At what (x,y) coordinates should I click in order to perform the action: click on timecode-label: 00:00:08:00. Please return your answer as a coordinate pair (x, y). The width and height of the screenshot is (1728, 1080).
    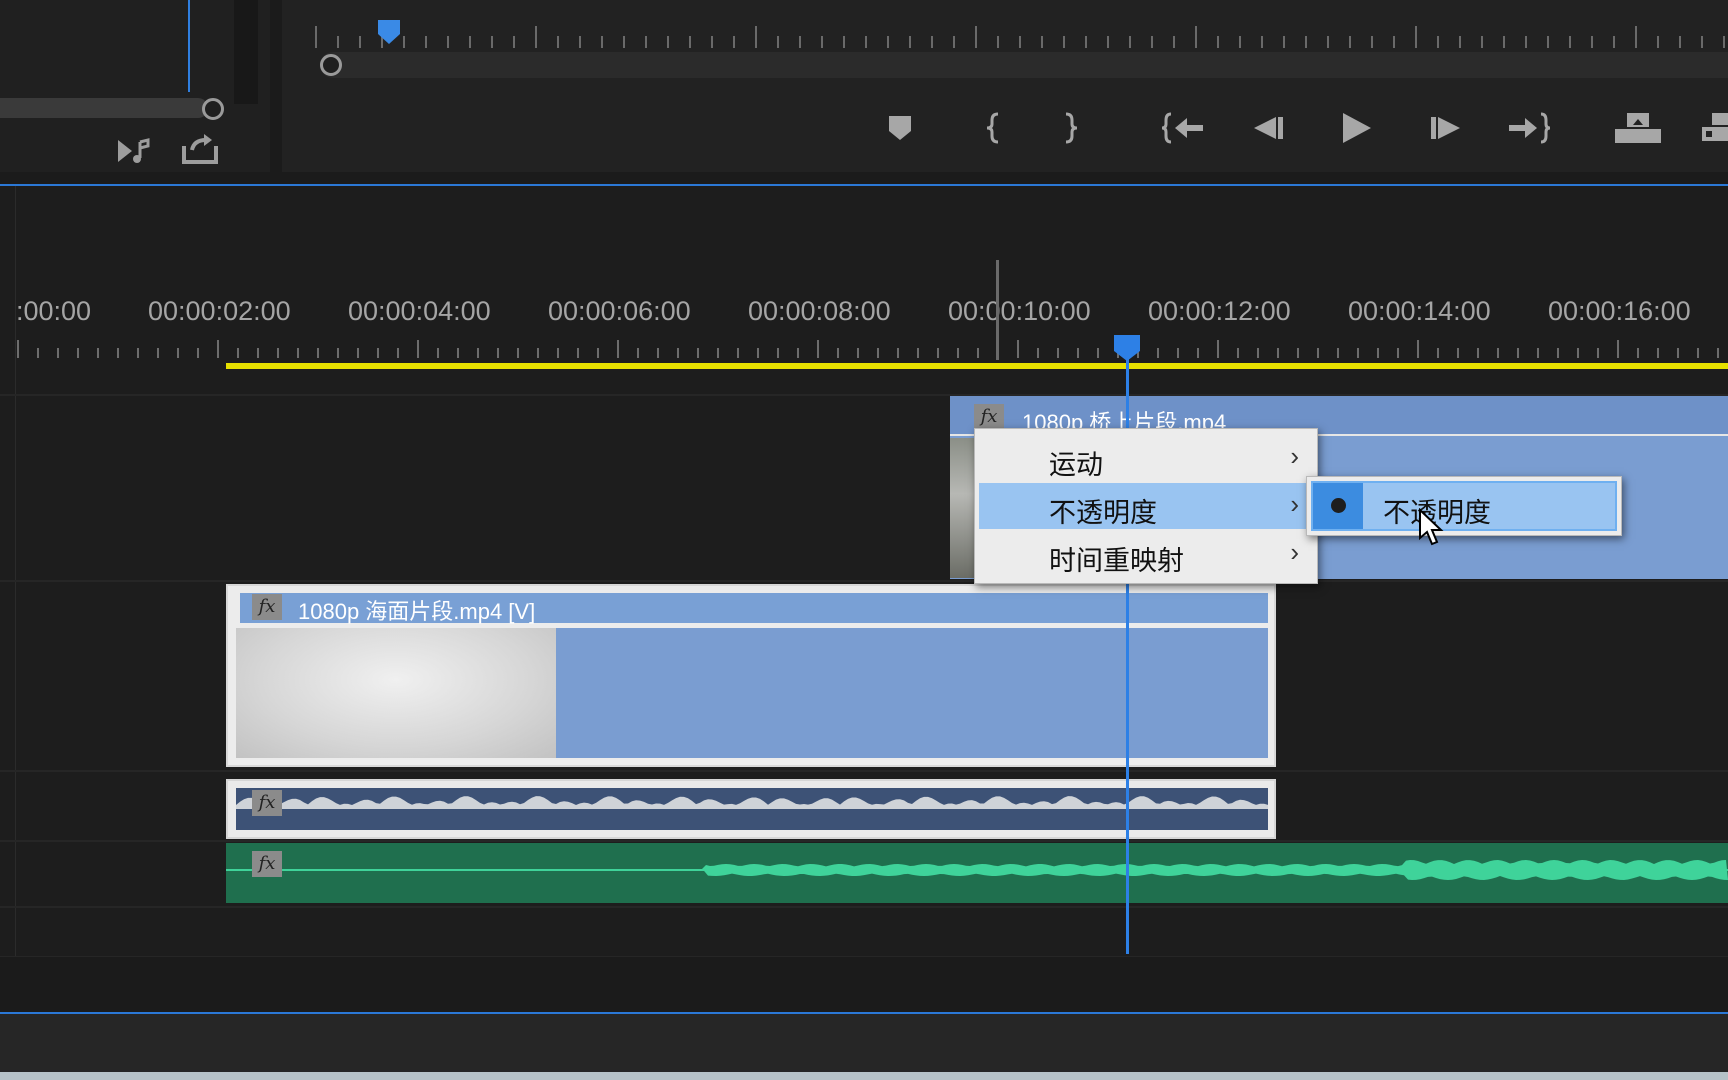
    Looking at the image, I should click on (819, 311).